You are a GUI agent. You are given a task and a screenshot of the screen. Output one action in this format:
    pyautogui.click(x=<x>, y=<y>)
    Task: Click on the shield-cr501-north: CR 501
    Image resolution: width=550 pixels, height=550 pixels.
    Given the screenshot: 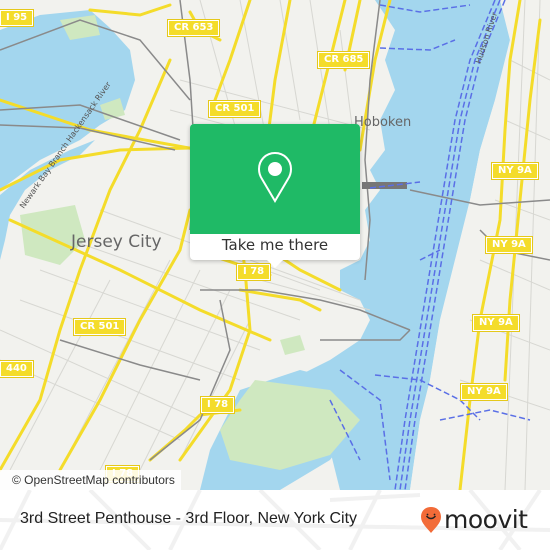 What is the action you would take?
    pyautogui.click(x=234, y=109)
    